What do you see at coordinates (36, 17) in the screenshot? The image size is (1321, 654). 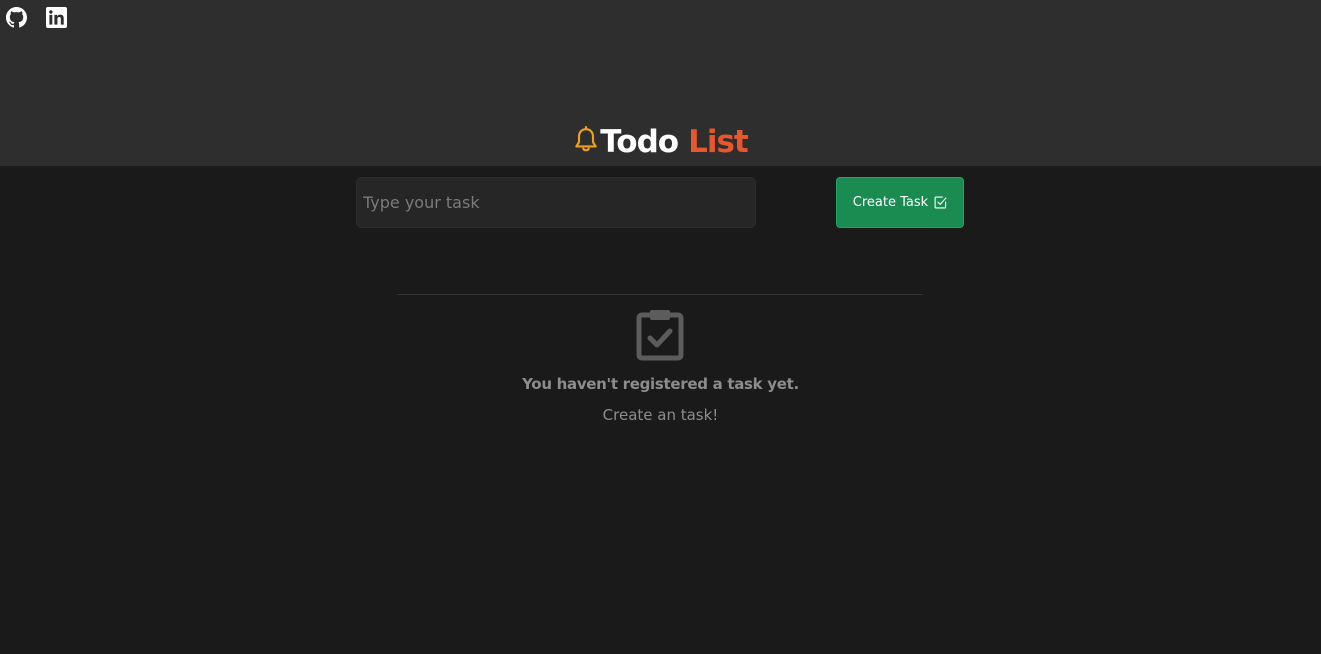 I see `social-links` at bounding box center [36, 17].